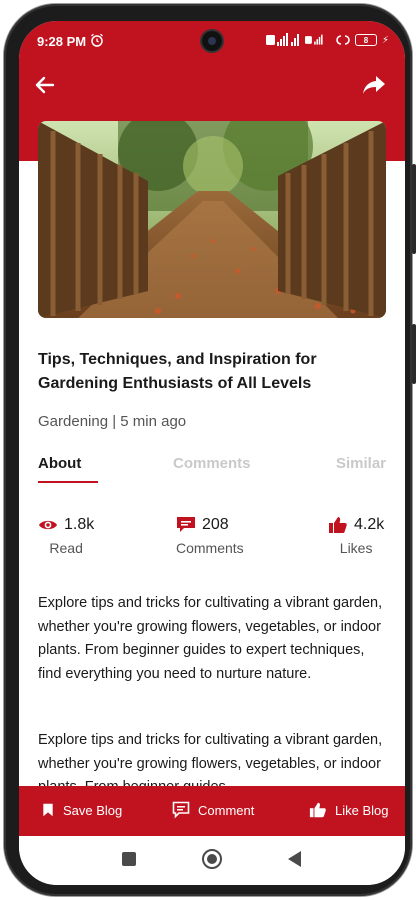 Image resolution: width=416 pixels, height=900 pixels. Describe the element at coordinates (48, 810) in the screenshot. I see `bookmark-icon` at that location.